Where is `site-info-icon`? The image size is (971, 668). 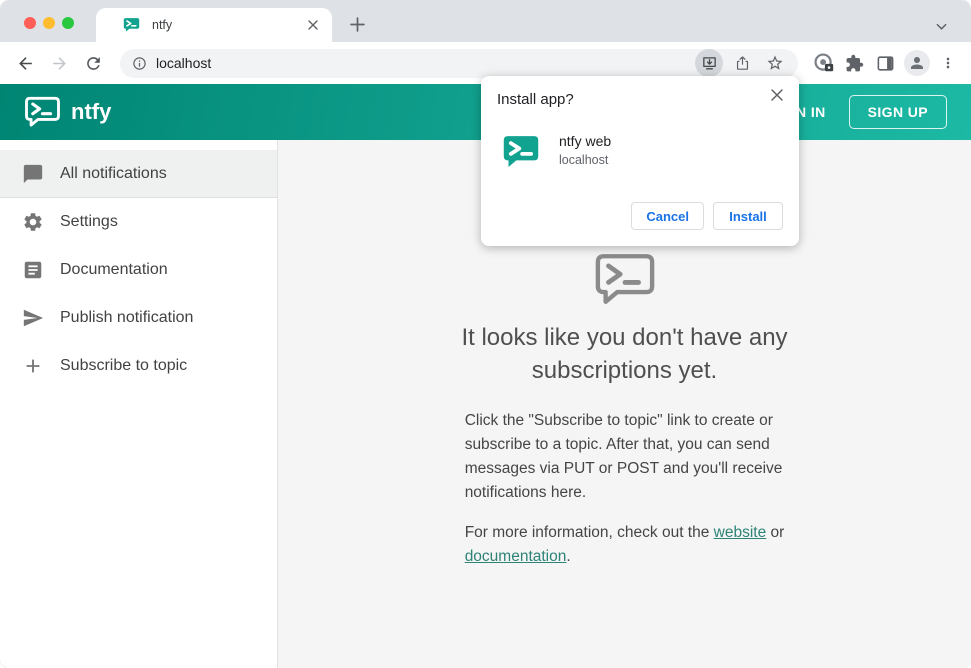
site-info-icon is located at coordinates (139, 63).